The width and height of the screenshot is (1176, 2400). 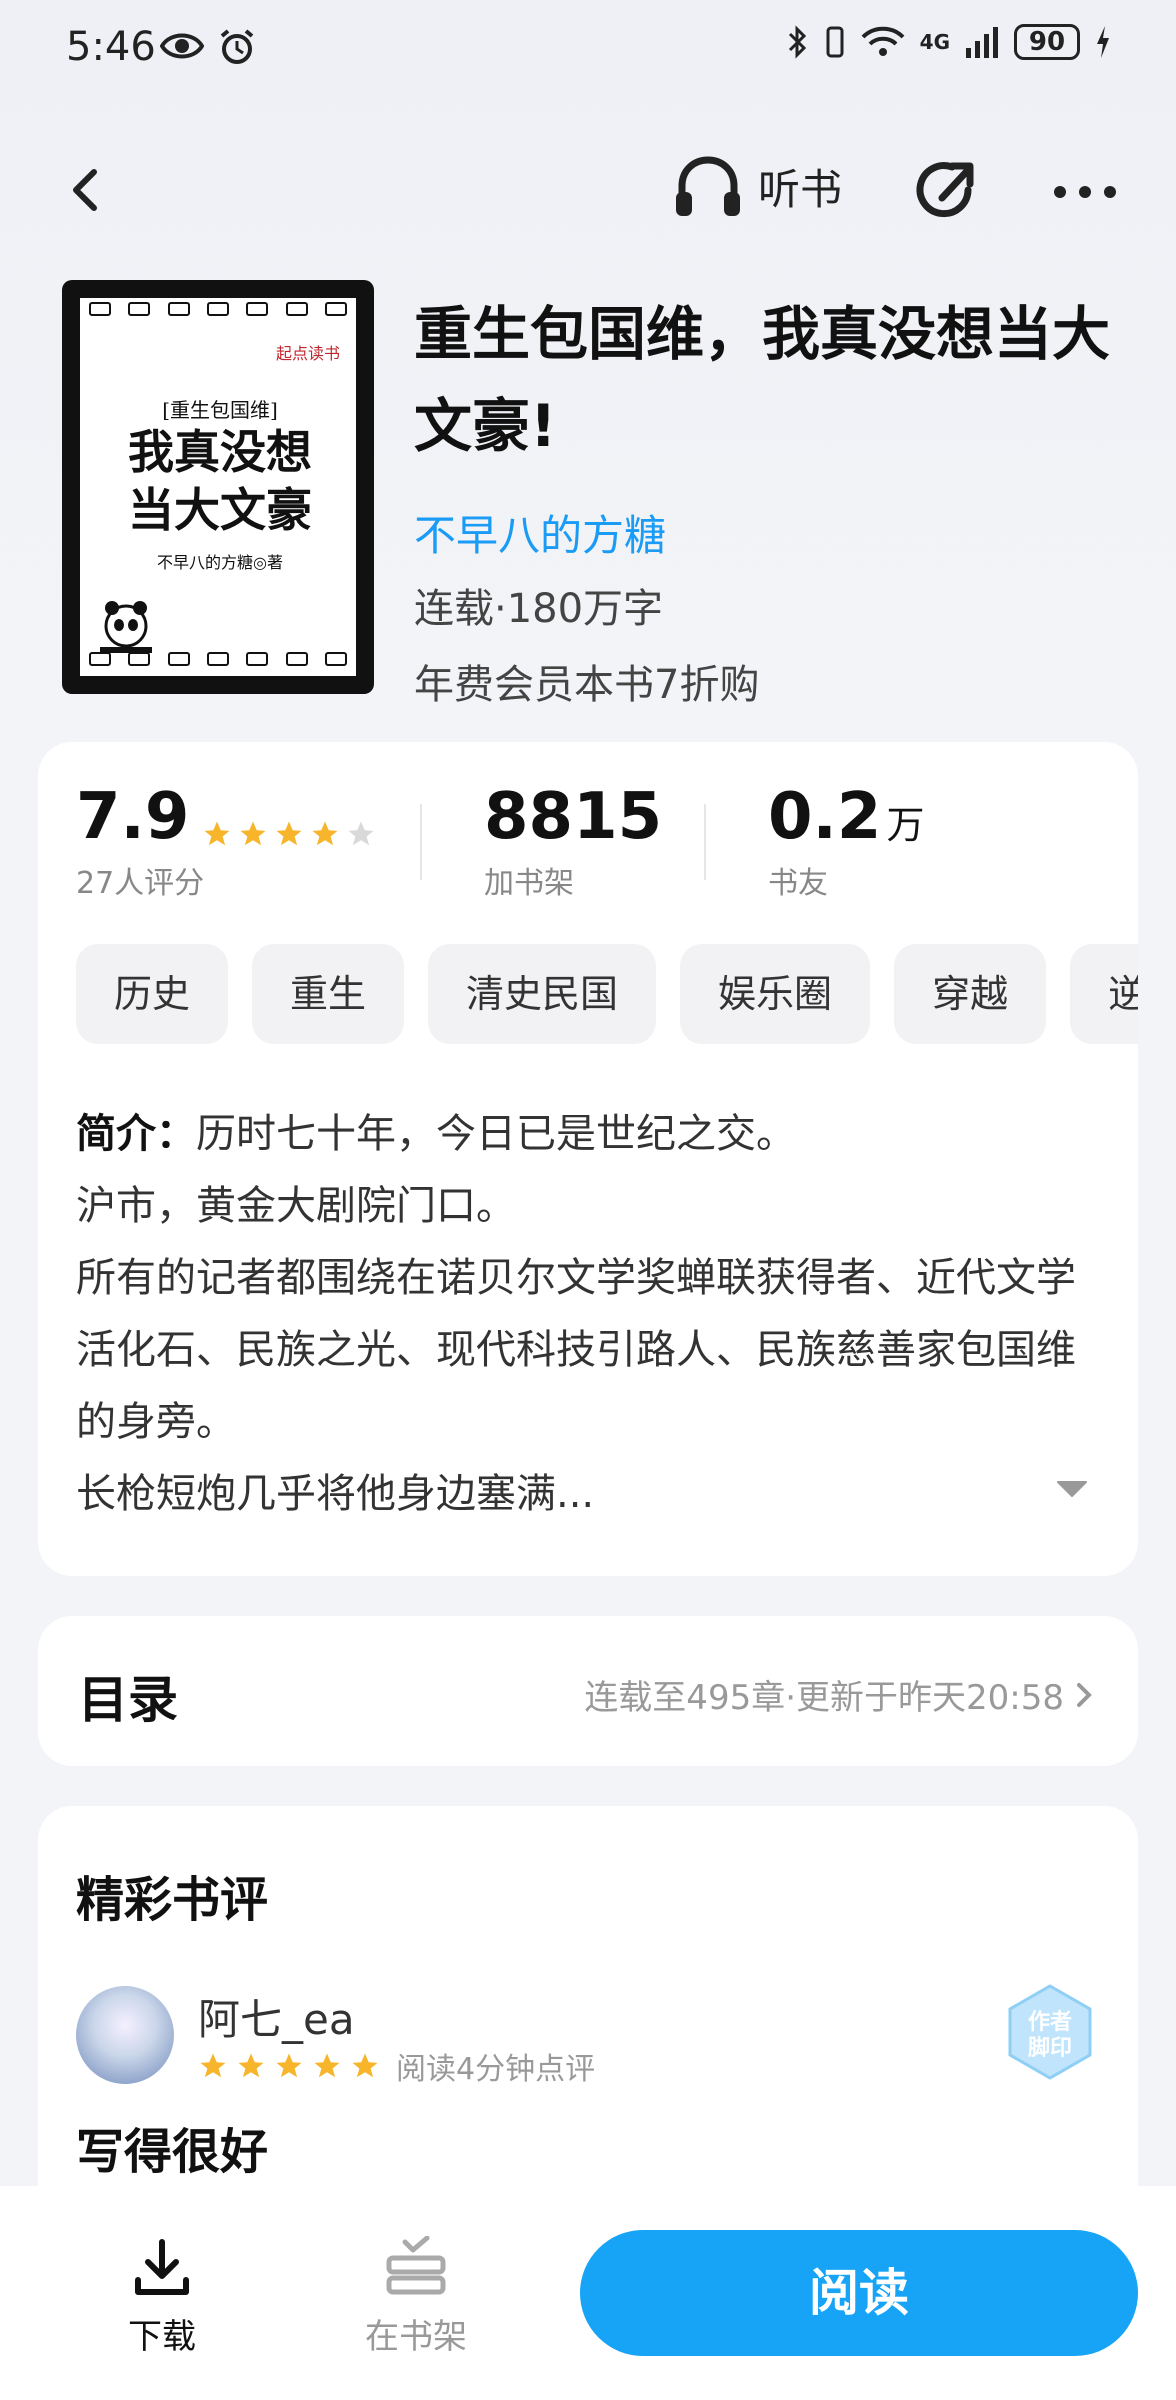 I want to click on review-text: 写得很好, so click(x=172, y=2147).